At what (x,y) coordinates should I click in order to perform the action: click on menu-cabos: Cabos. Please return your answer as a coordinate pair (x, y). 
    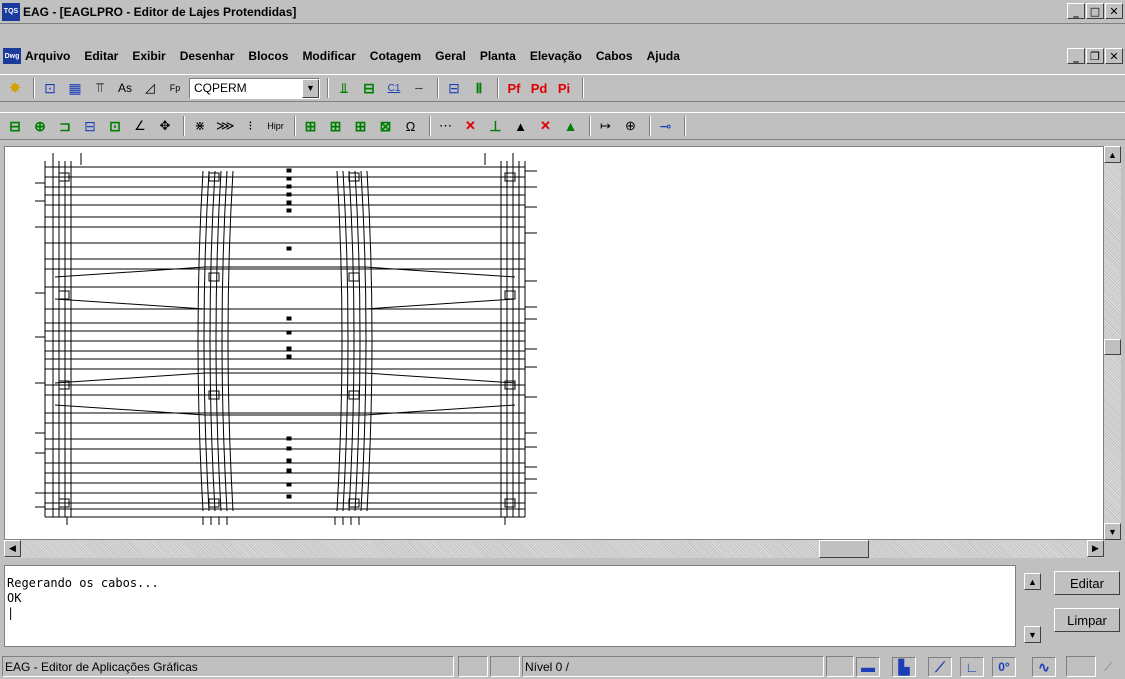
    Looking at the image, I should click on (614, 56).